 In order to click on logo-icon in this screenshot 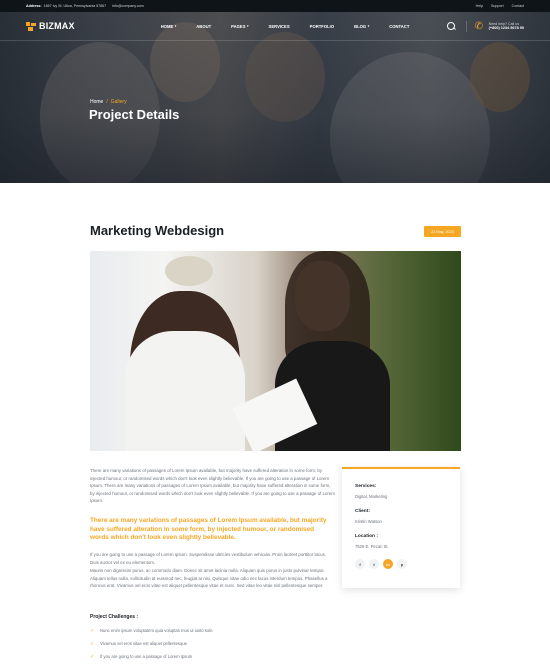, I will do `click(31, 26)`.